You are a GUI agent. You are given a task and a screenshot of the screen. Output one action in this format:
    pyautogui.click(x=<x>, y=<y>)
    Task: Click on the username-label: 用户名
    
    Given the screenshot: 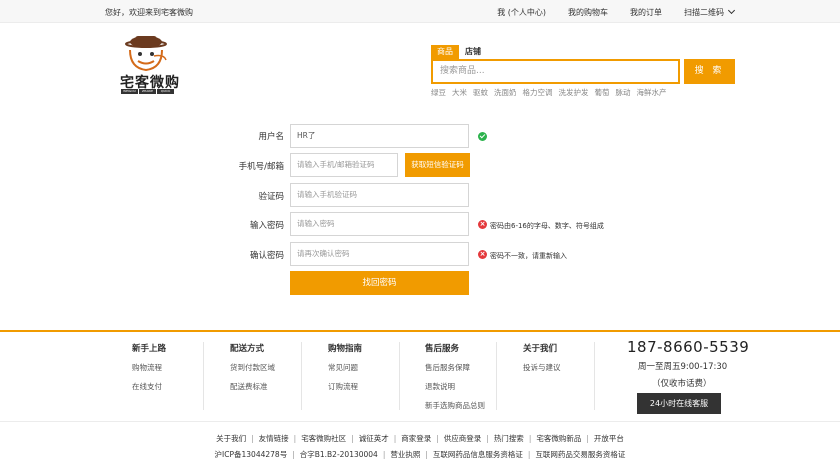 What is the action you would take?
    pyautogui.click(x=271, y=137)
    